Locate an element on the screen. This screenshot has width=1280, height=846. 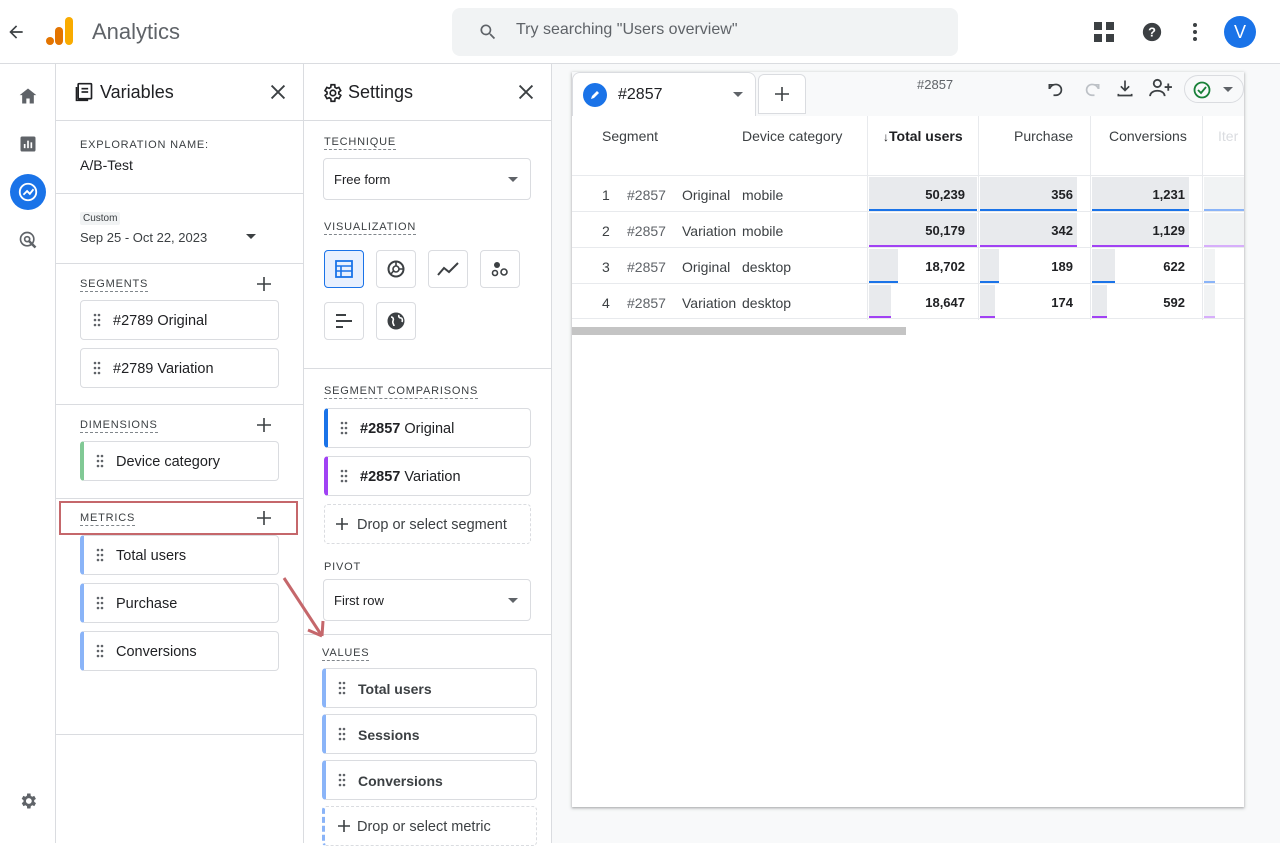
column-divider is located at coordinates (1090, 218).